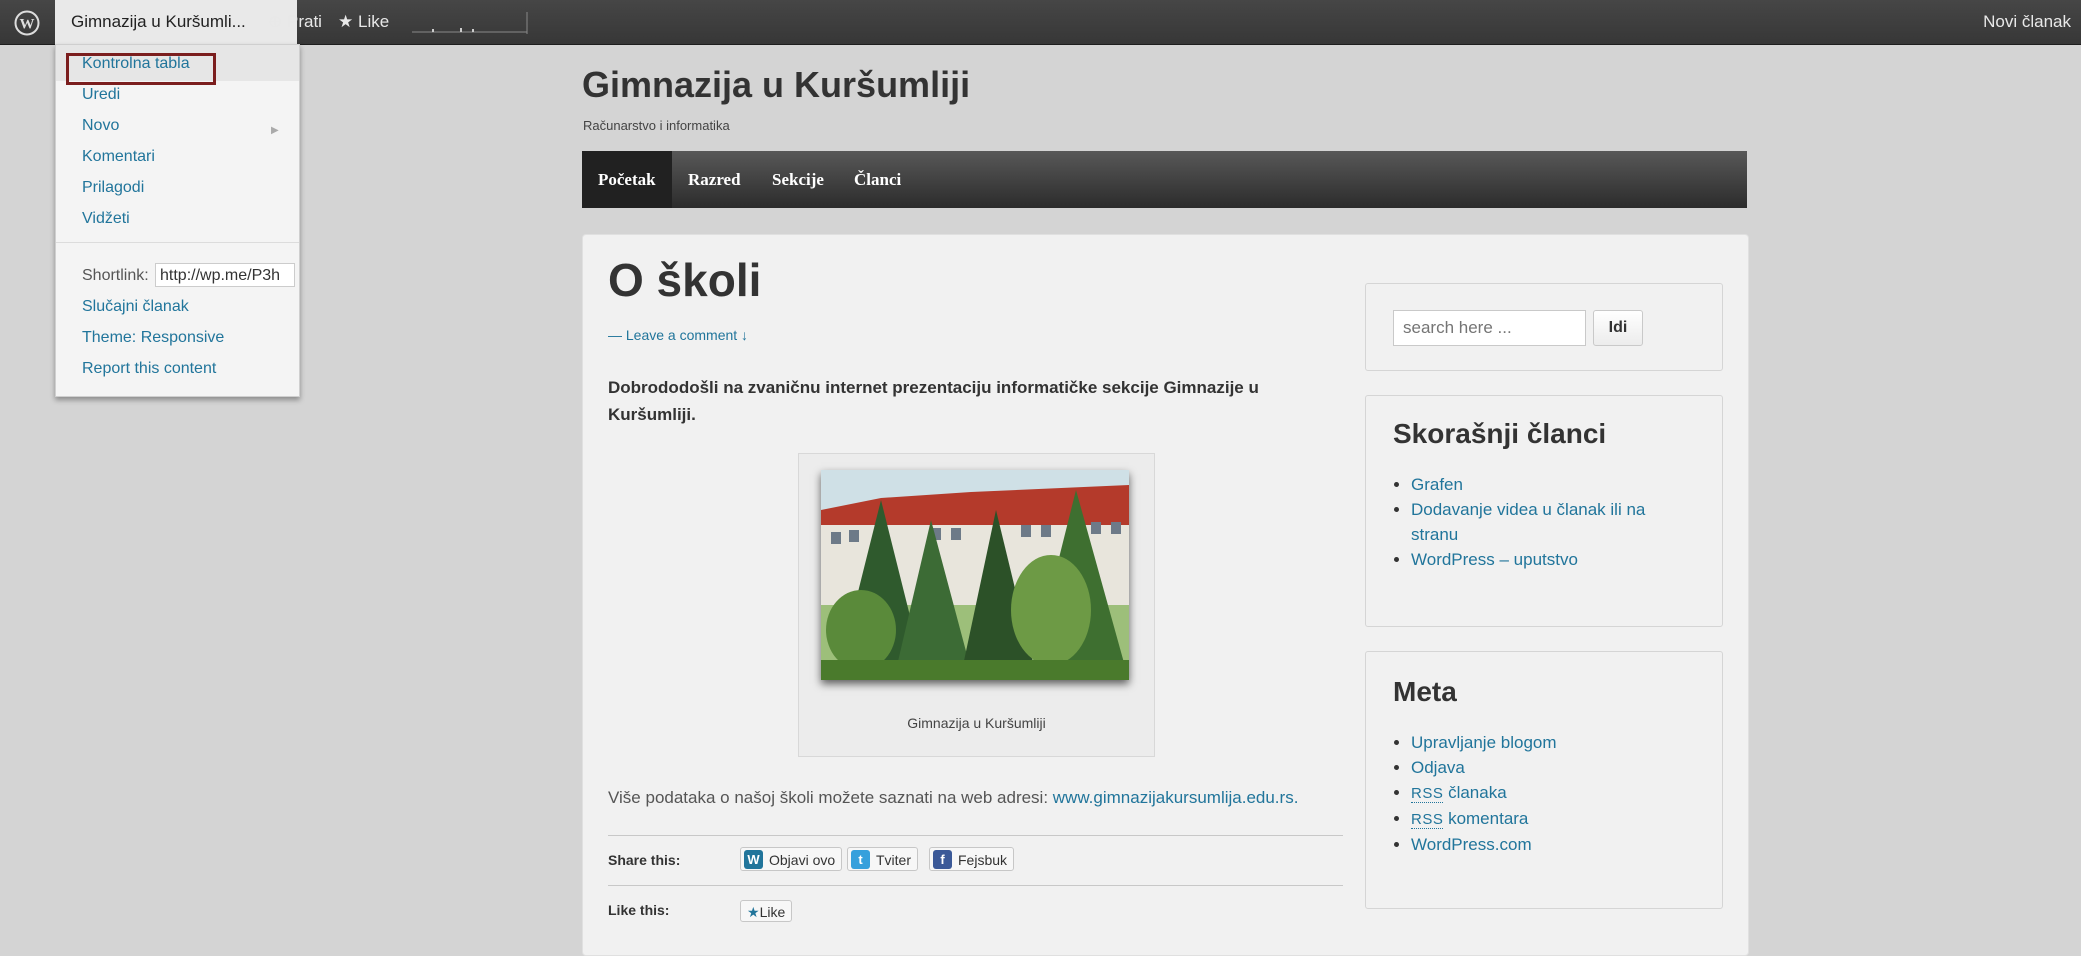  I want to click on svg-text: W, so click(27, 25).